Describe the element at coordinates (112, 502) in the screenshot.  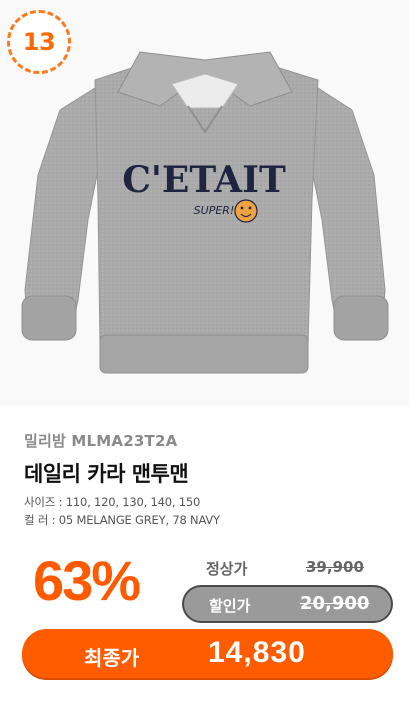
I see `size-options: 사이즈 : 110, 120, 130, 140, 150` at that location.